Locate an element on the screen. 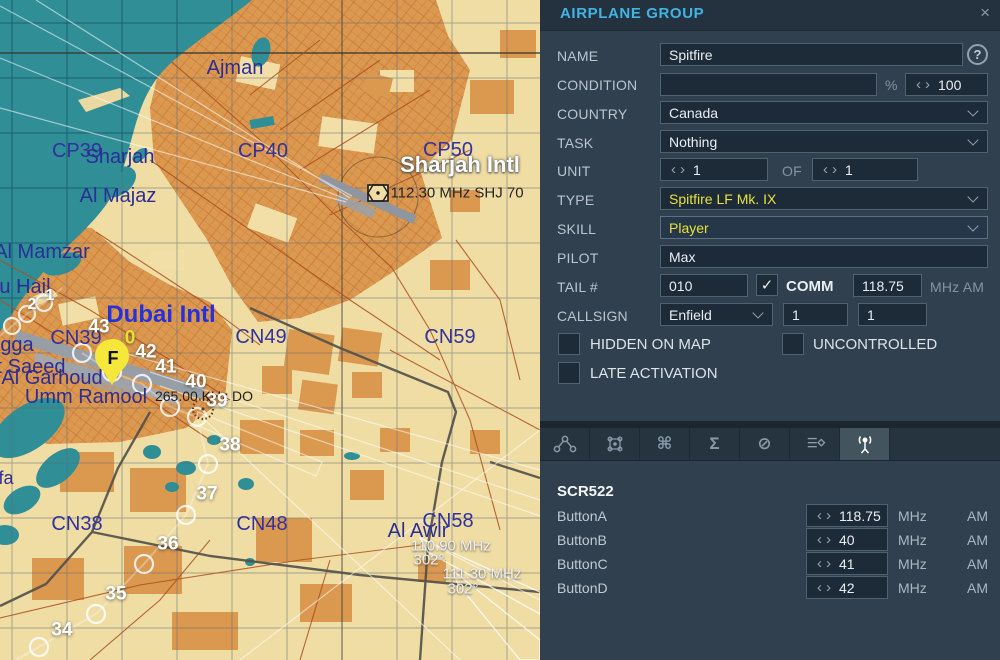 The image size is (1000, 660). zone-icon is located at coordinates (615, 444).